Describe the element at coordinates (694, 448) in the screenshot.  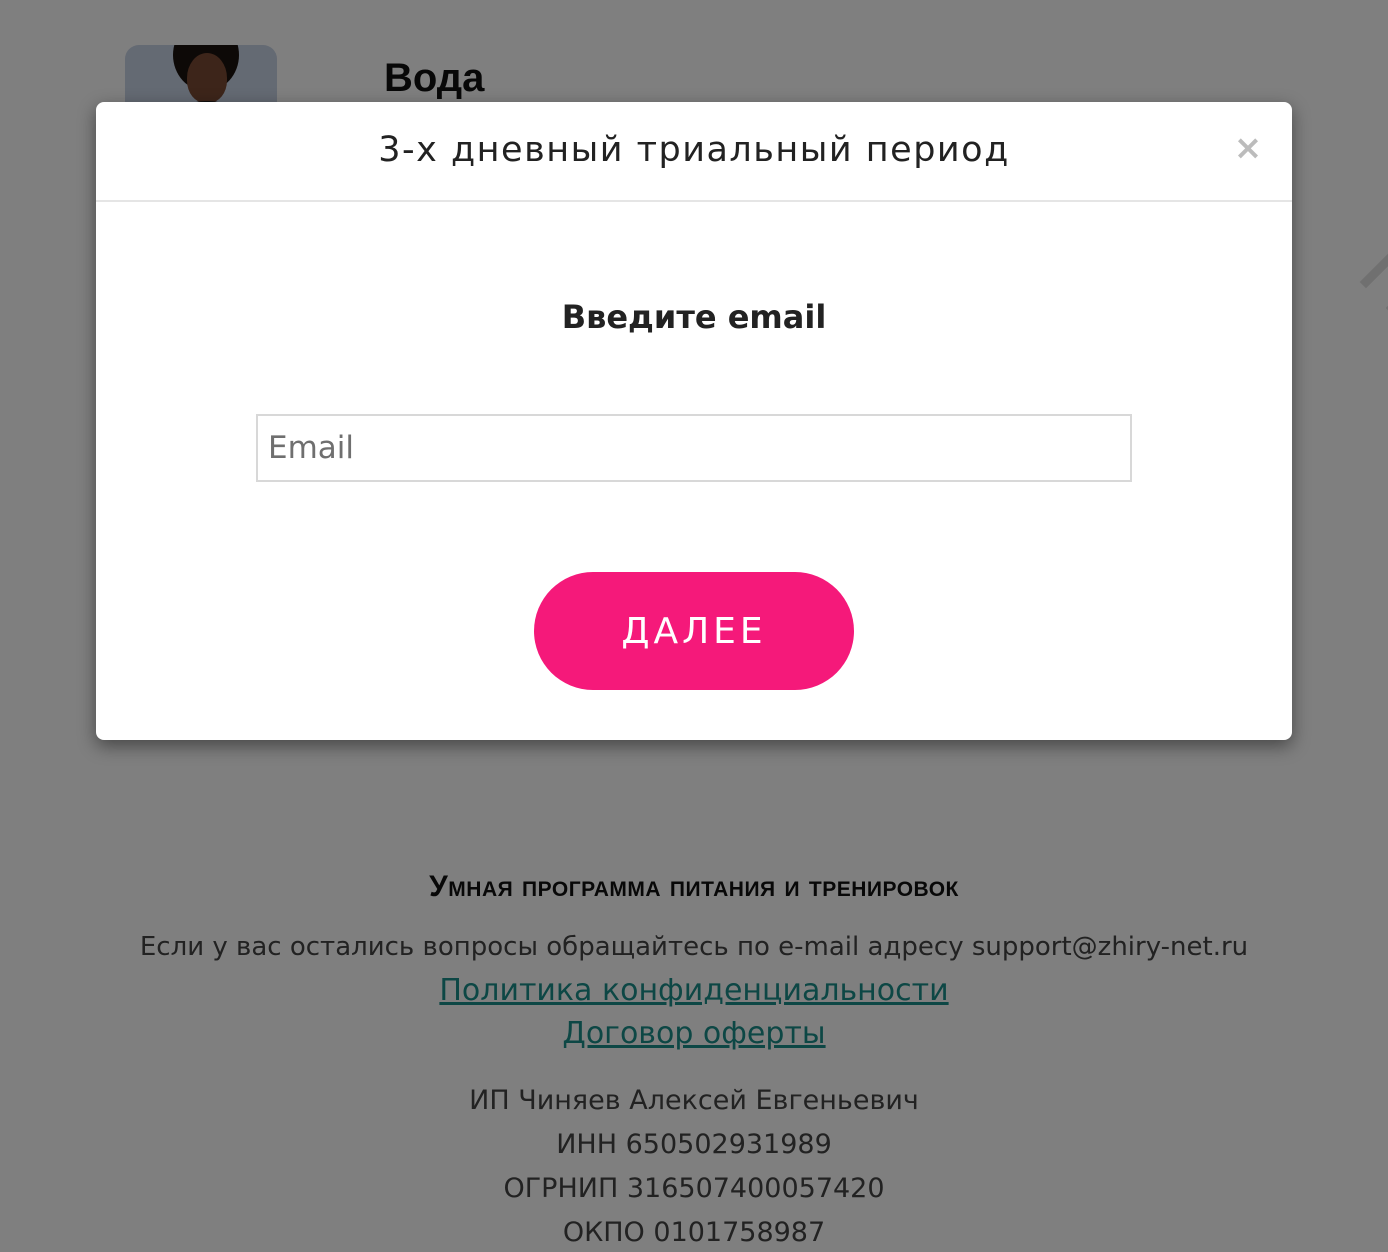
I see `email-field` at that location.